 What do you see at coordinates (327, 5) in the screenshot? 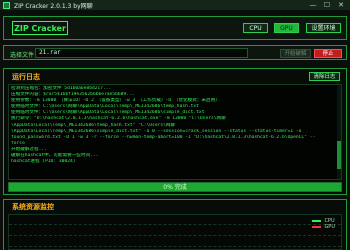
I see `maximize-icon: ☐` at bounding box center [327, 5].